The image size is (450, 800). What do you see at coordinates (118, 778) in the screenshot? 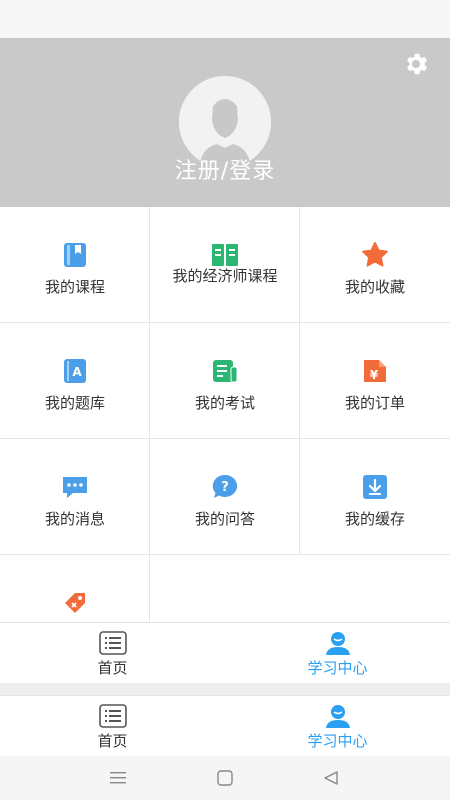
I see `menu-icon` at bounding box center [118, 778].